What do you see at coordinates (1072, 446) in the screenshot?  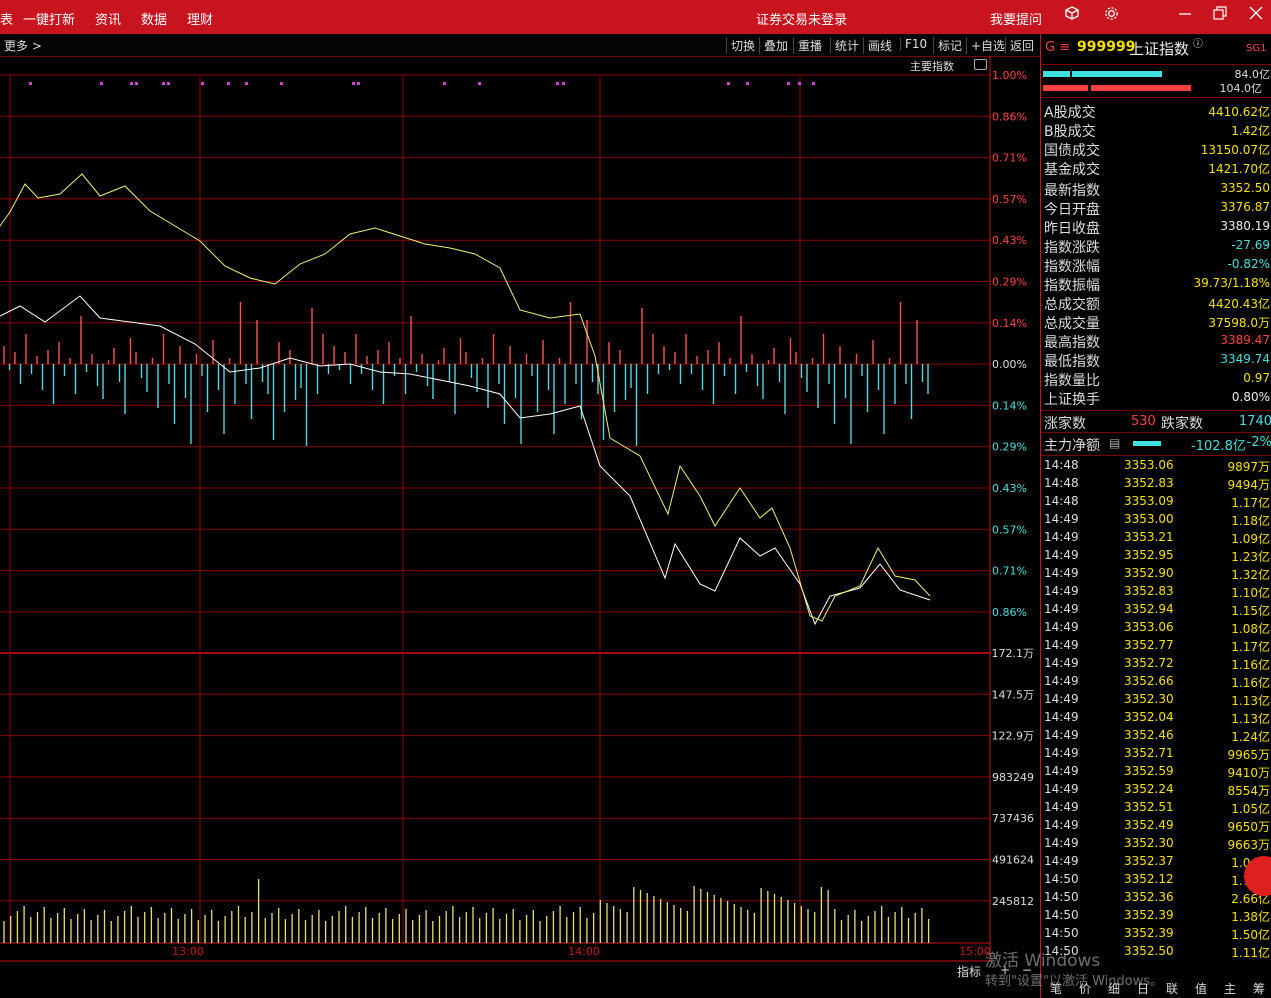 I see `main-flow-label: 主力净额` at bounding box center [1072, 446].